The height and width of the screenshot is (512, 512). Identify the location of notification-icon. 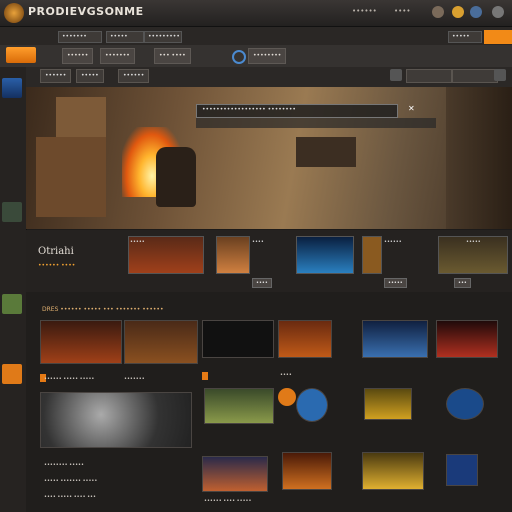
(476, 12).